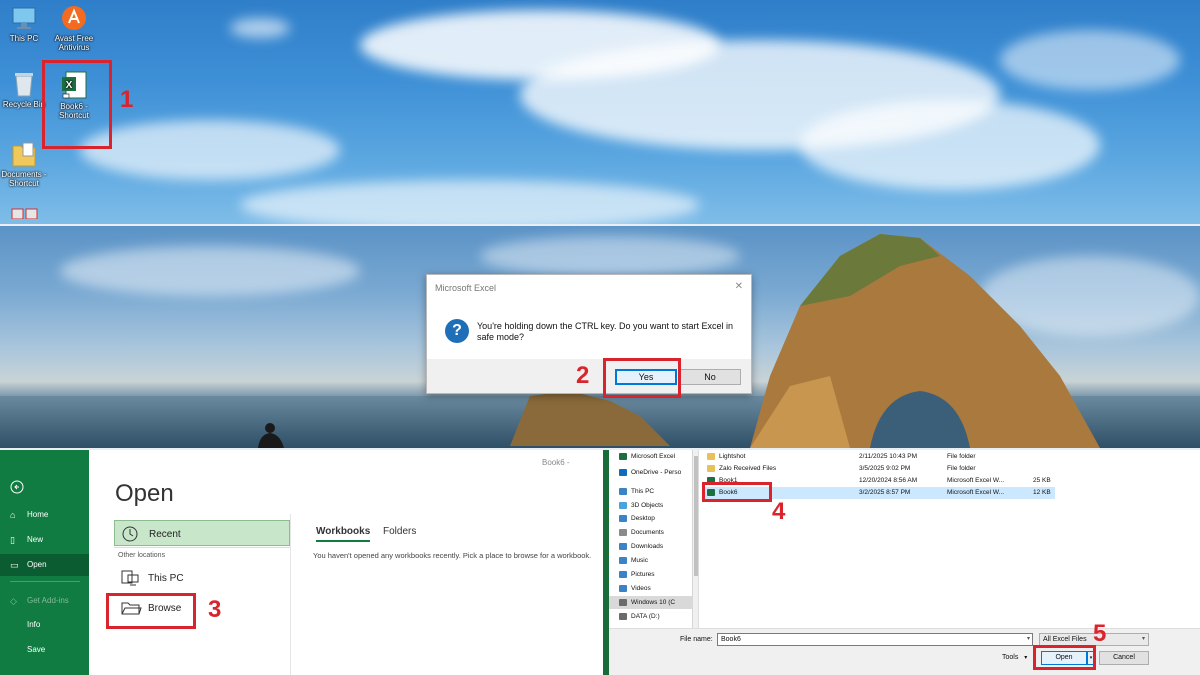 The height and width of the screenshot is (675, 1200). I want to click on back-button, so click(44, 488).